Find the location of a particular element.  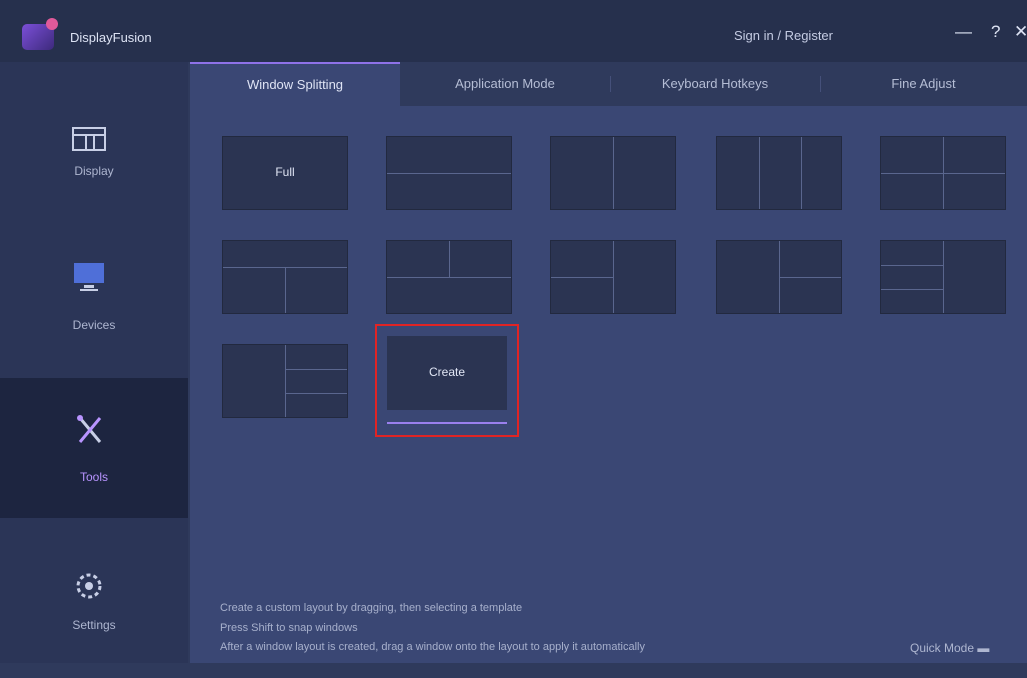

layout-two-rows is located at coordinates (449, 173).